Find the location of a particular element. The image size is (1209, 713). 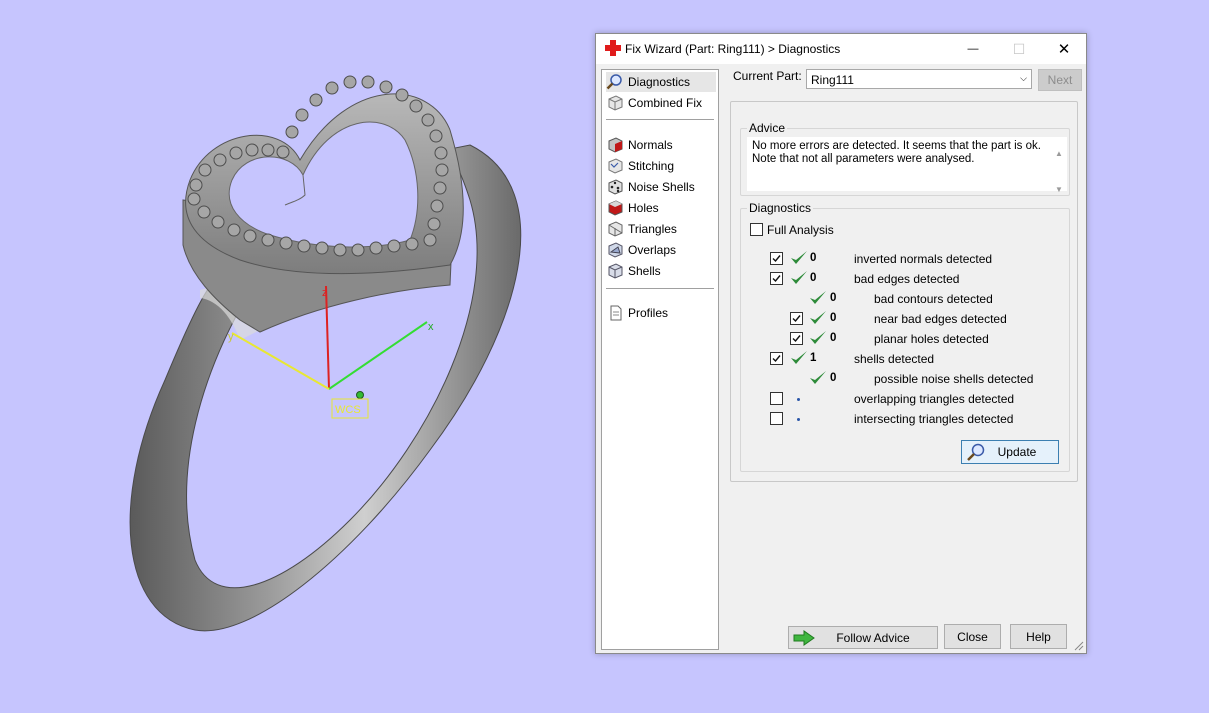

z-axis-label: z is located at coordinates (325, 293).